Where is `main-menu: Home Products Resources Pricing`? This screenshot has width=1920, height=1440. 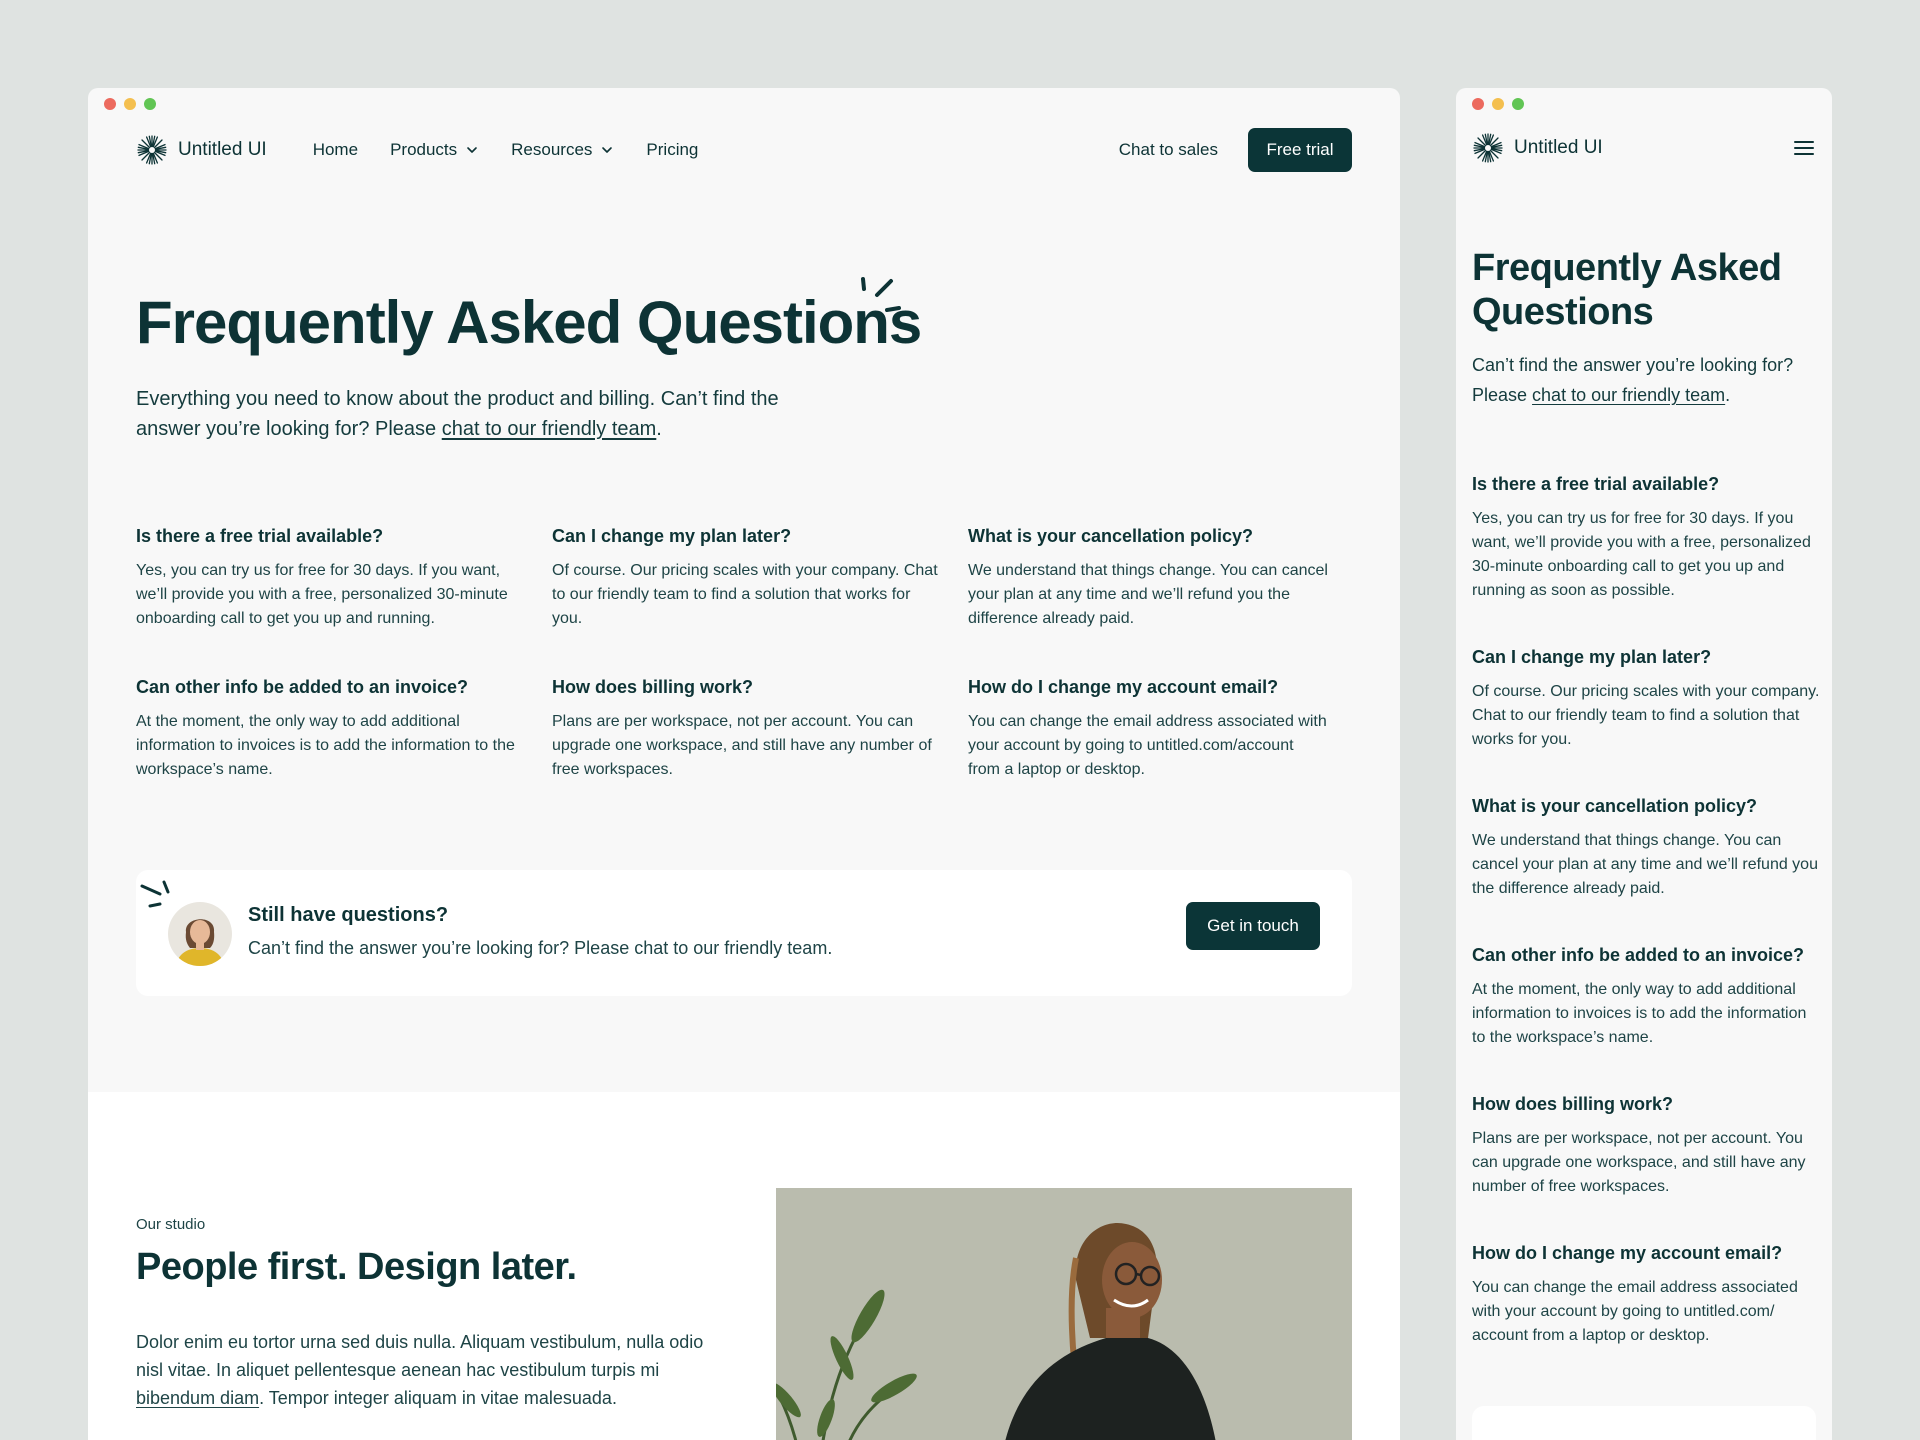 main-menu: Home Products Resources Pricing is located at coordinates (506, 150).